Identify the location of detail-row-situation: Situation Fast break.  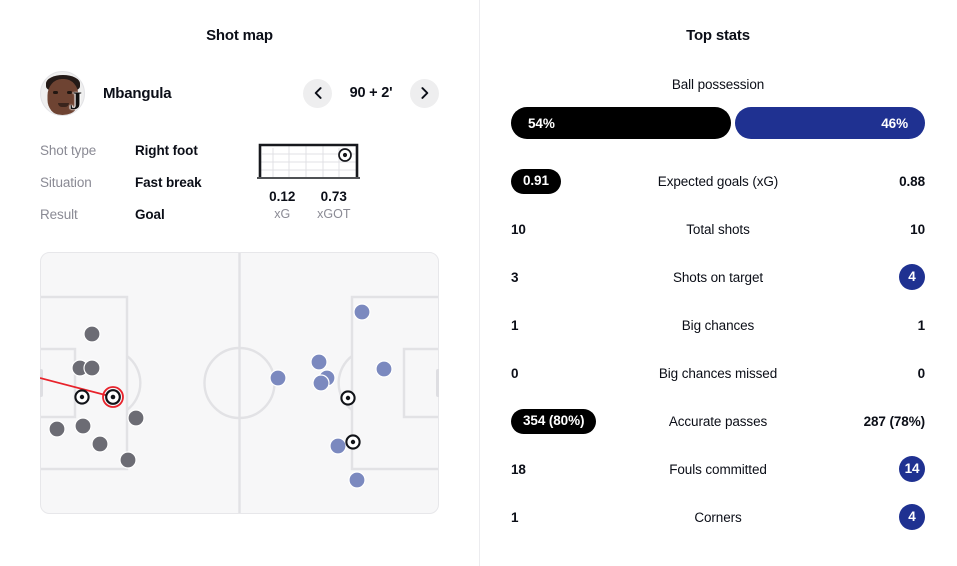
(121, 182).